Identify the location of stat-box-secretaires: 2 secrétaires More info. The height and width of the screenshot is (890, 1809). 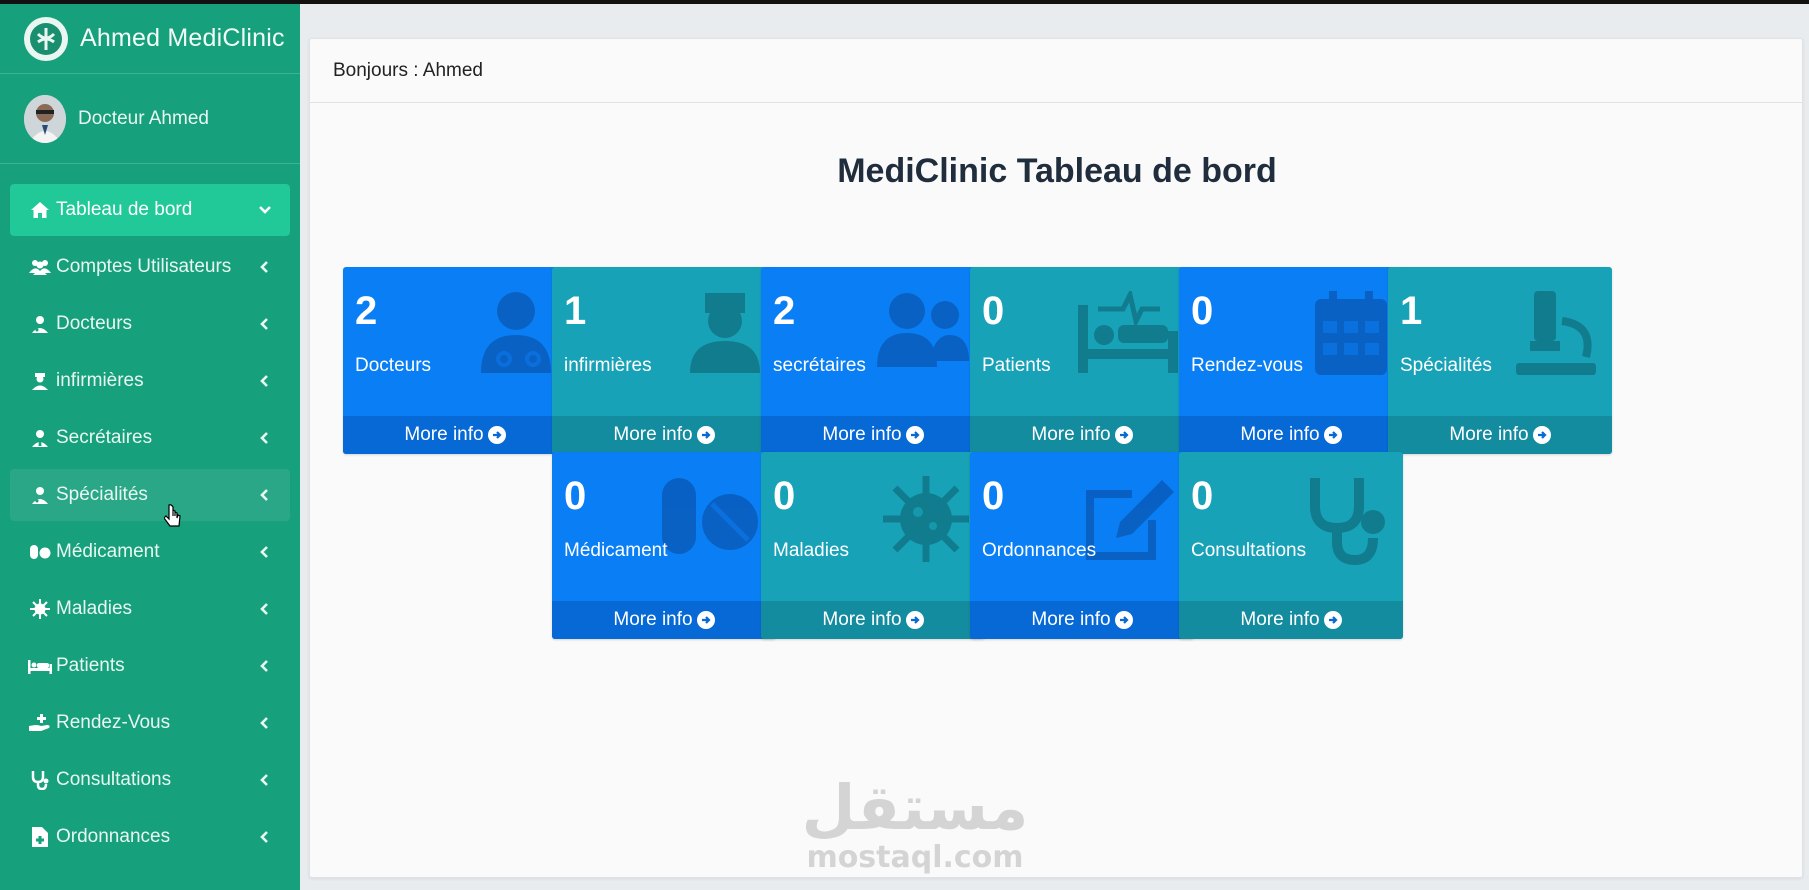
(873, 360).